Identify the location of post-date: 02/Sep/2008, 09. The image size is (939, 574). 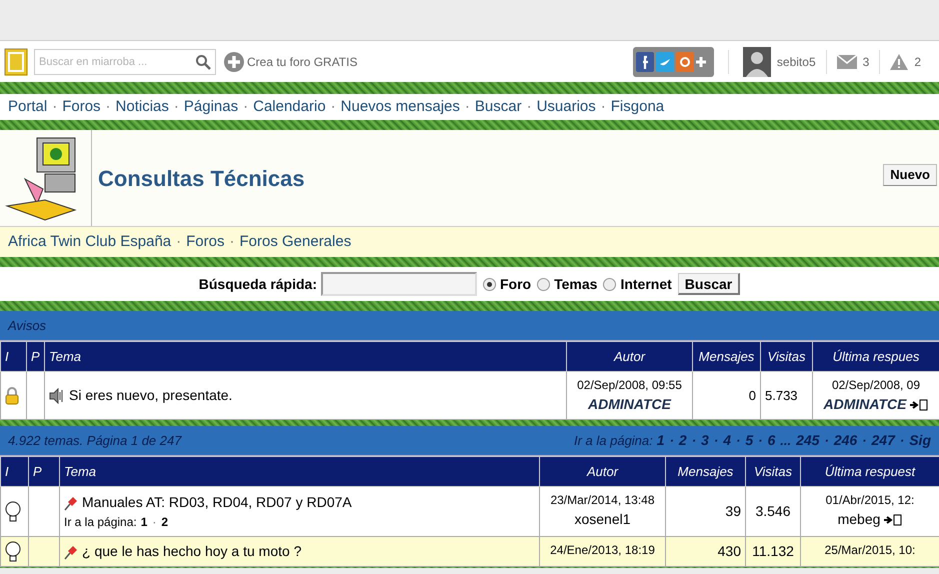
(876, 385).